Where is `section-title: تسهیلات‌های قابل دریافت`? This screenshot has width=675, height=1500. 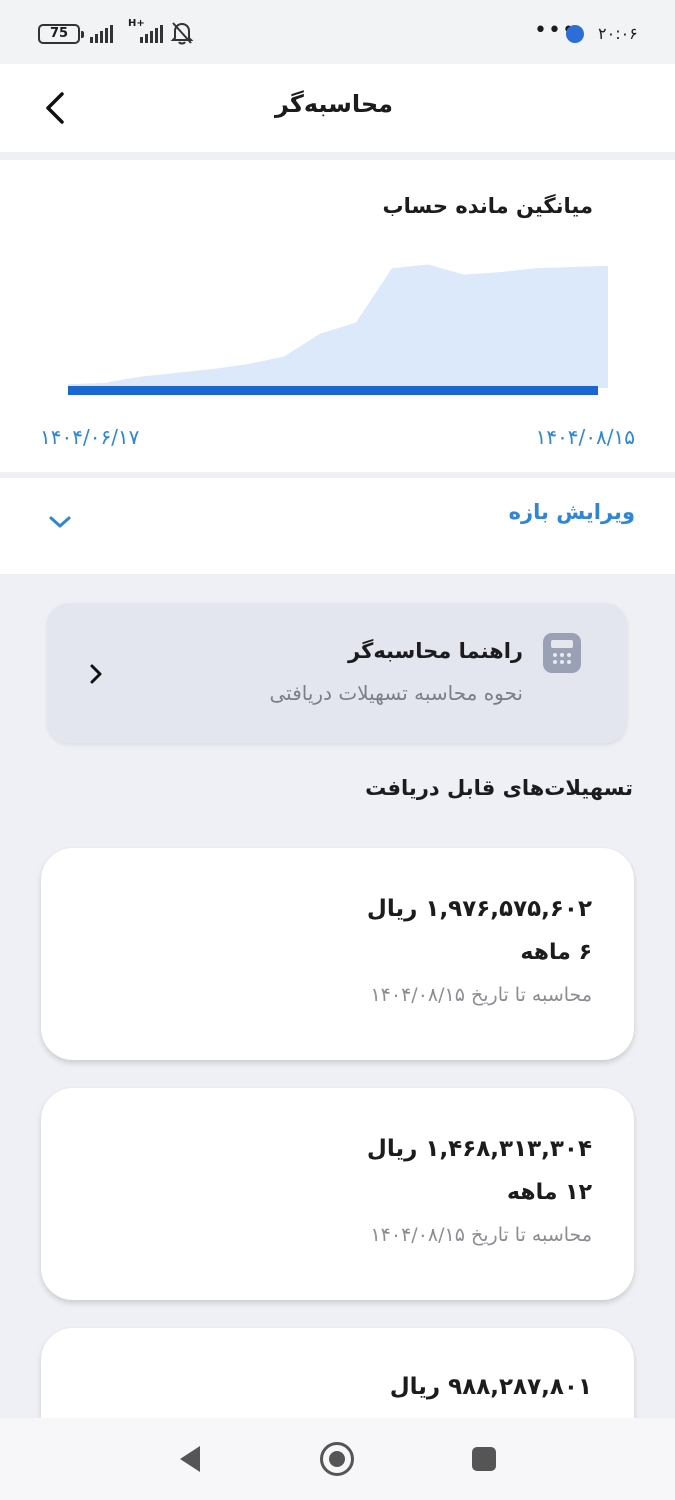 section-title: تسهیلات‌های قابل دریافت is located at coordinates (499, 788).